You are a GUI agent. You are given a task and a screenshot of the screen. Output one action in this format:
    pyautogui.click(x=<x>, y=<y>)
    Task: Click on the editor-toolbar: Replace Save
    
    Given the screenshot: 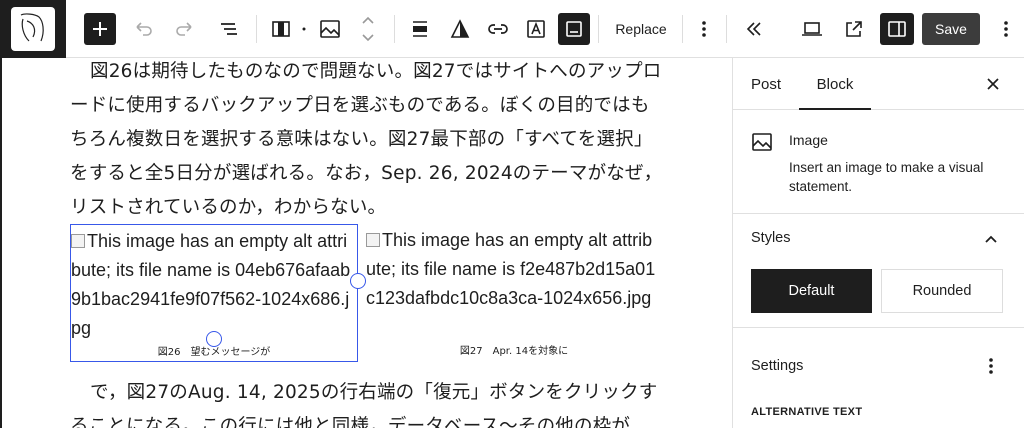 What is the action you would take?
    pyautogui.click(x=512, y=29)
    